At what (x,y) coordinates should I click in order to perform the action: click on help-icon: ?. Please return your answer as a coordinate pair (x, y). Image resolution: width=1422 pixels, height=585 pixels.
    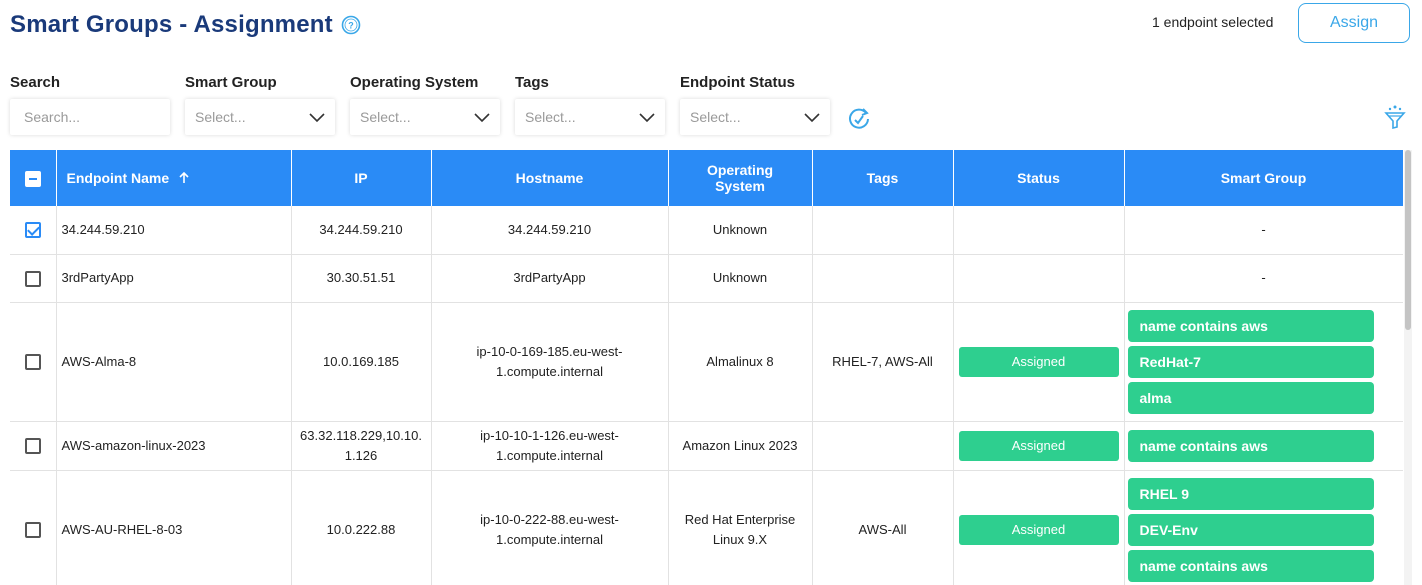
    Looking at the image, I should click on (351, 25).